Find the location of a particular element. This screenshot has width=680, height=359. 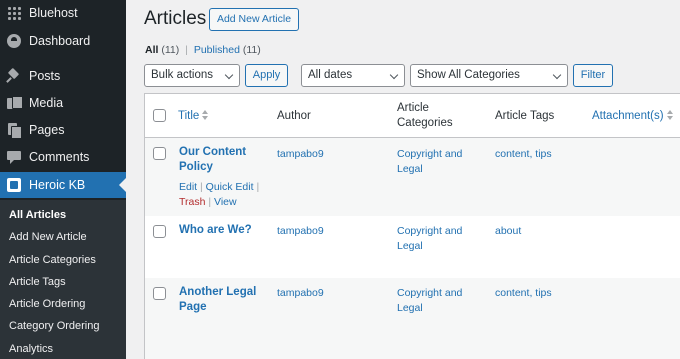

page-title: Articles is located at coordinates (175, 18).